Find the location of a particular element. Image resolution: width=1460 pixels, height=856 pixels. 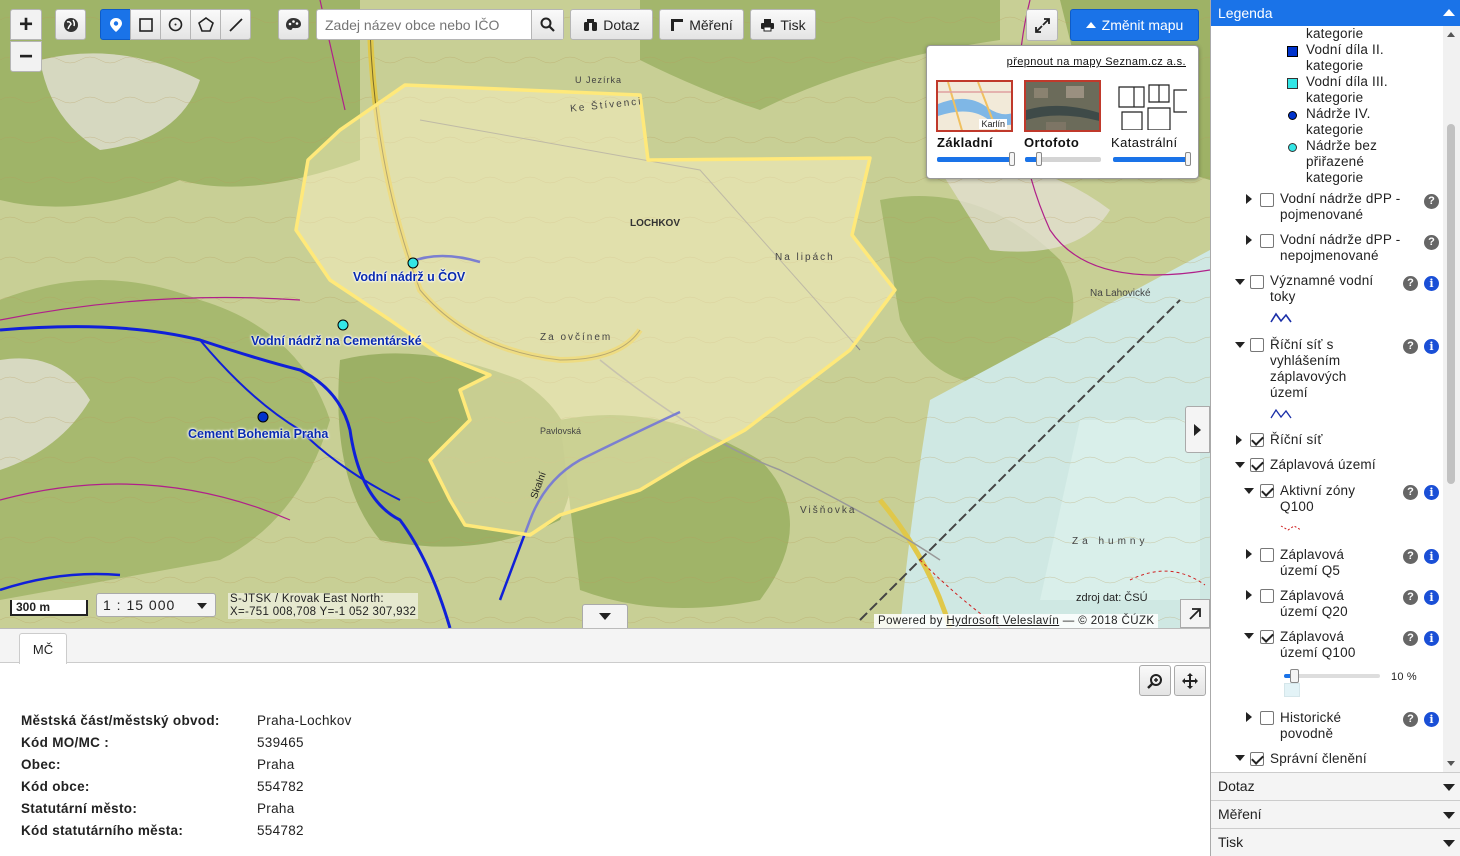

circle-tool-button is located at coordinates (175, 24).